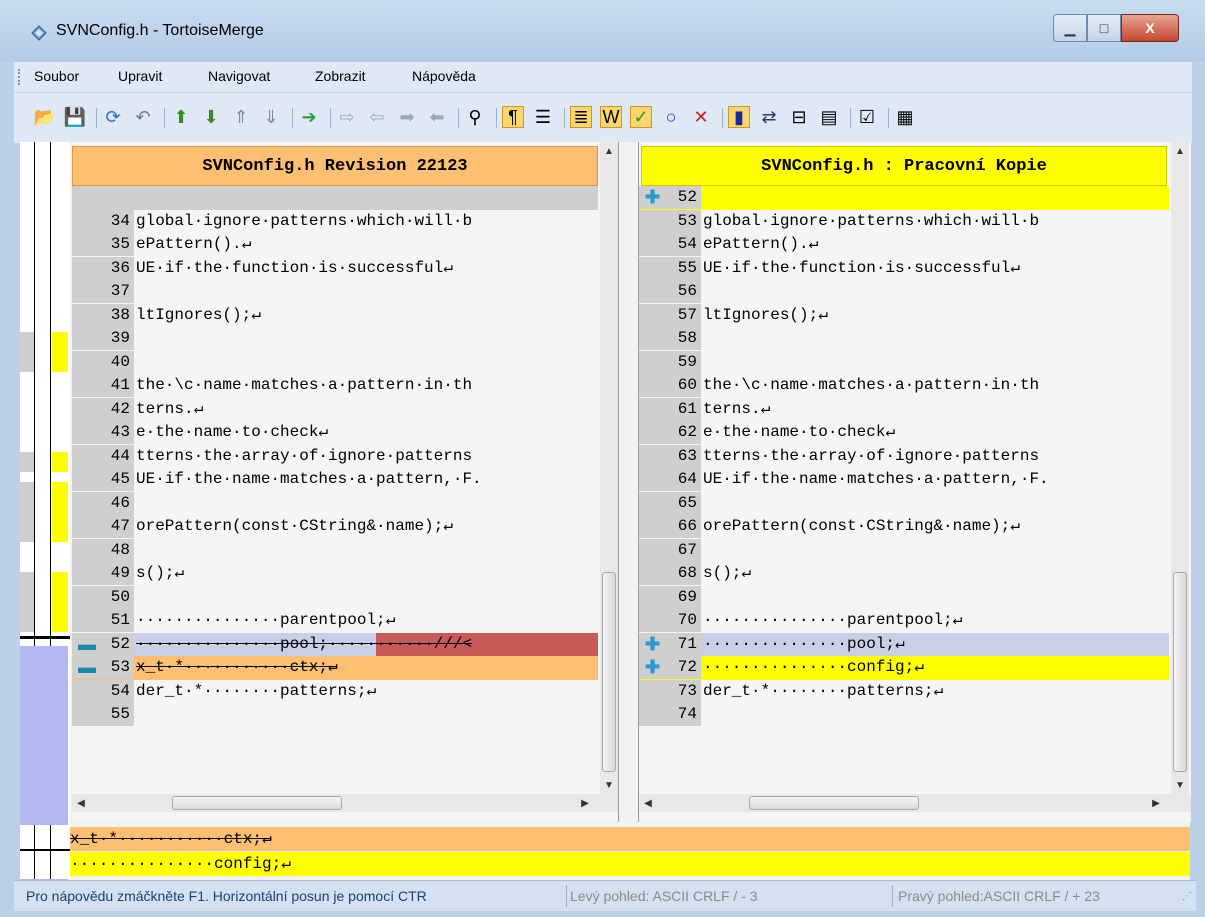 This screenshot has height=917, width=1205. What do you see at coordinates (1150, 28) in the screenshot?
I see `close-button: X` at bounding box center [1150, 28].